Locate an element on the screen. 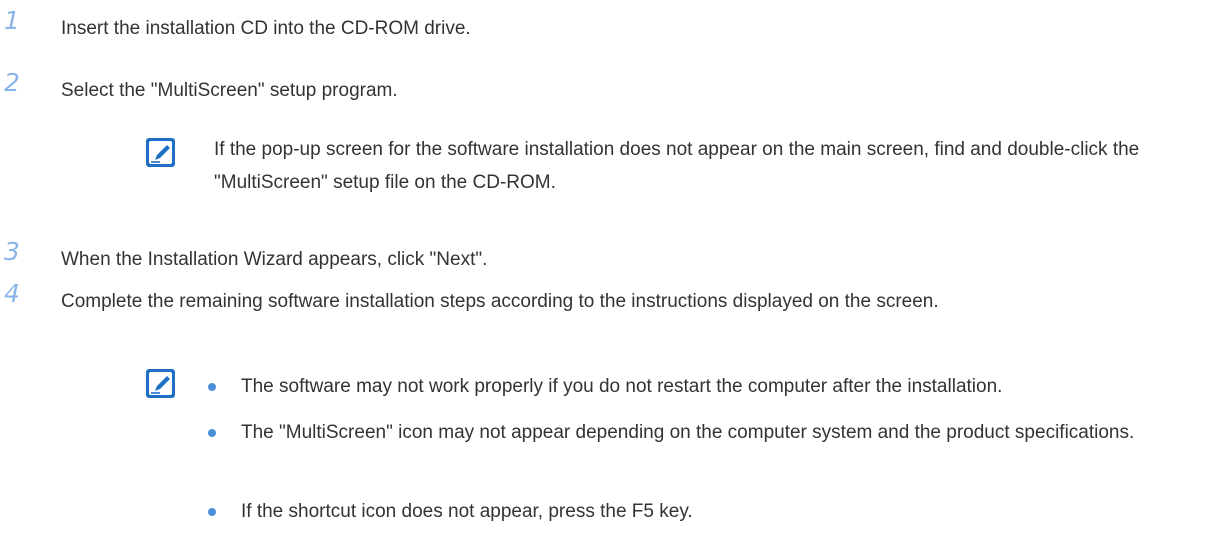 The width and height of the screenshot is (1210, 535). step-number: 4 is located at coordinates (12, 293).